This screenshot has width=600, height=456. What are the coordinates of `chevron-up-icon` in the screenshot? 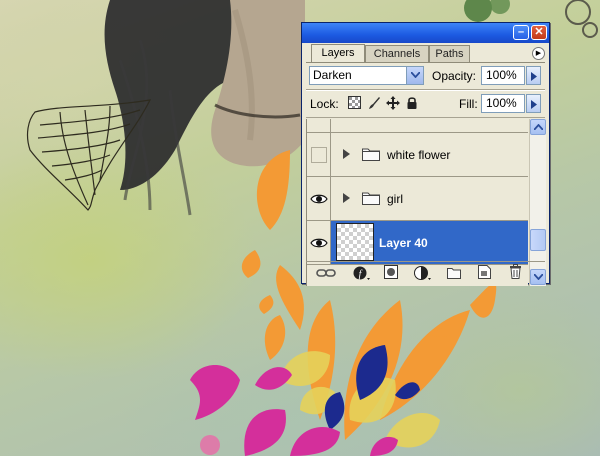 It's located at (538, 127).